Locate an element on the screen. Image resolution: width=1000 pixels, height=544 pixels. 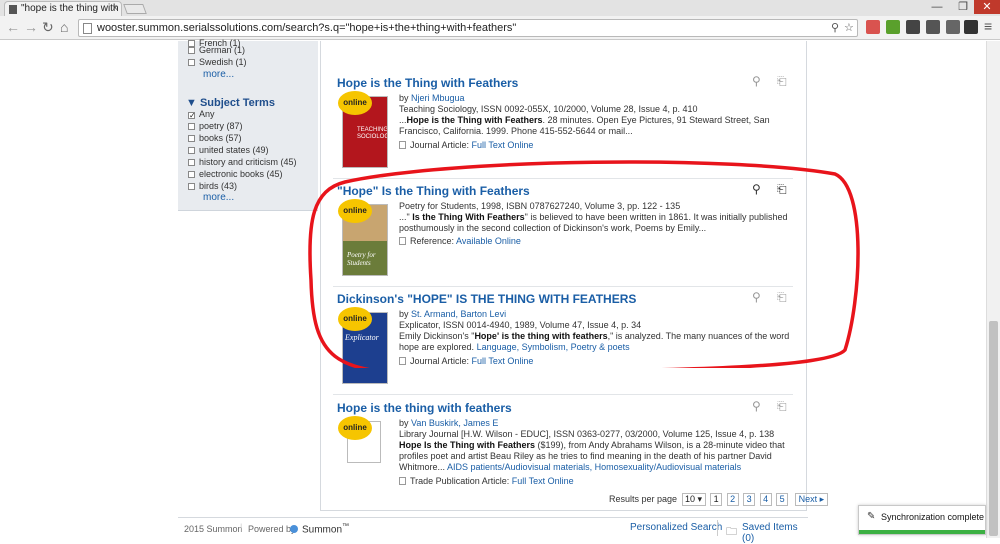
home-icon: ⌂ is located at coordinates (64, 27).